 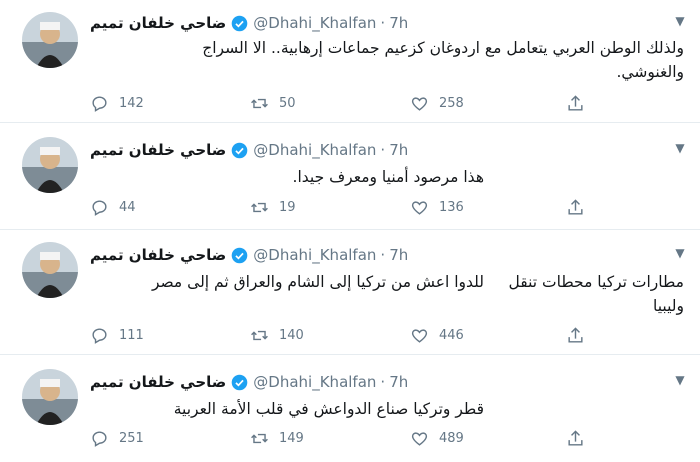 I want to click on retweet-count: 50, so click(x=287, y=103).